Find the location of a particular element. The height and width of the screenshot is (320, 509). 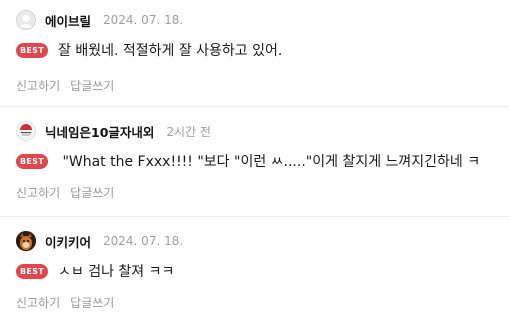

author-name: 이키키어 is located at coordinates (68, 241).